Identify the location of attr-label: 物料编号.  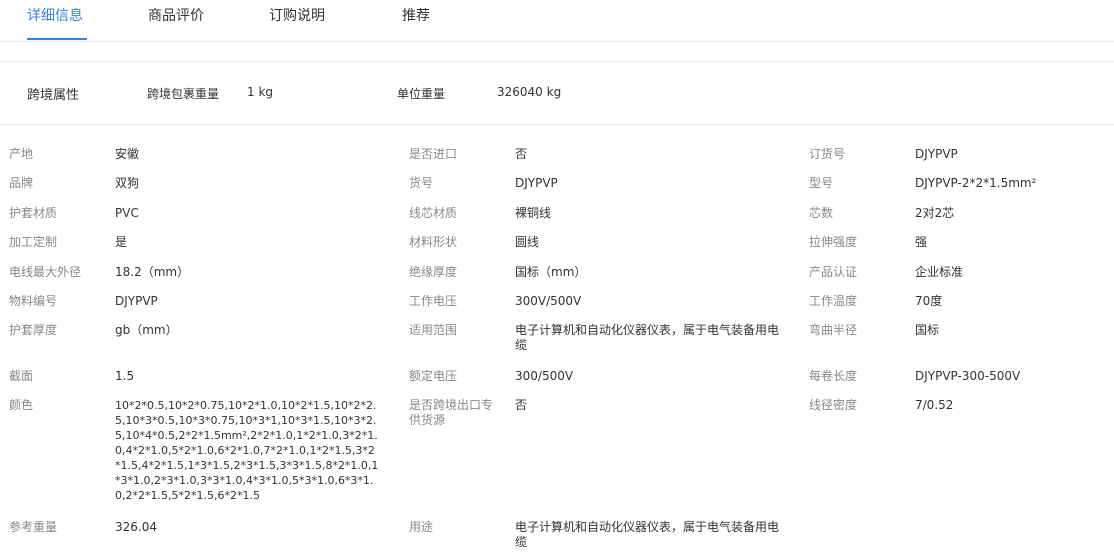
(33, 301).